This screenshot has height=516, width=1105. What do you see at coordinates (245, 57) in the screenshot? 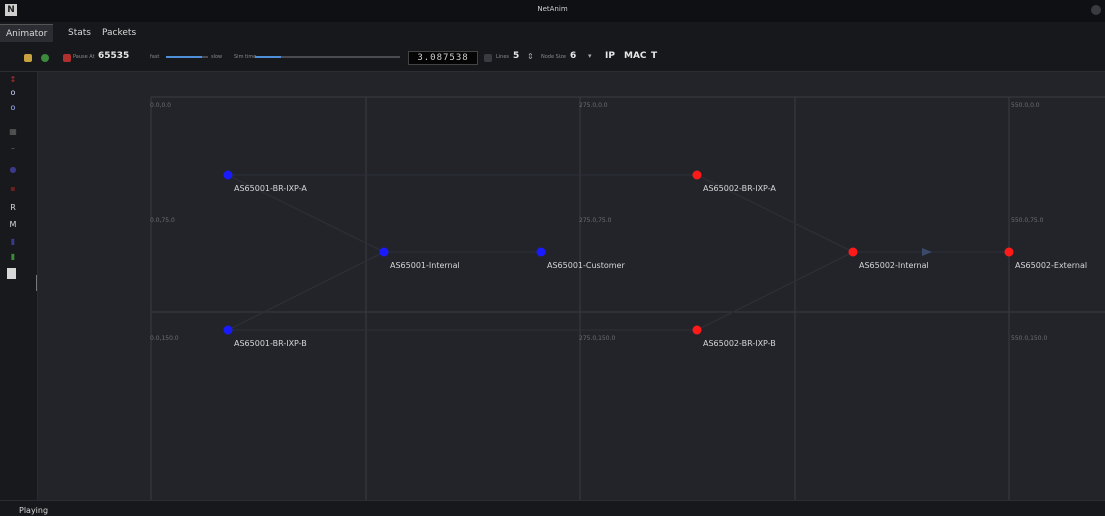
I see `sim-time-label: Sim time` at bounding box center [245, 57].